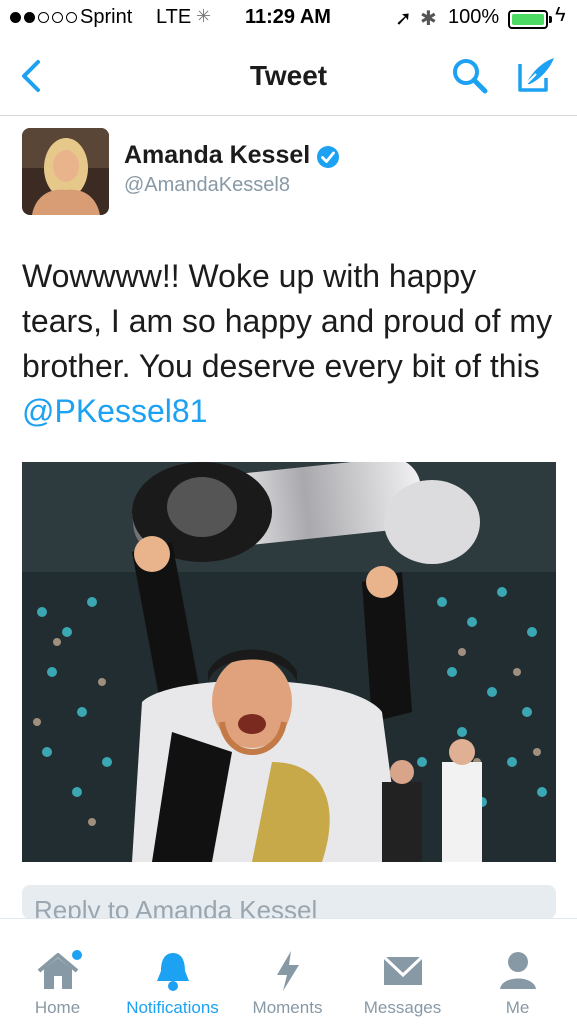  What do you see at coordinates (530, 19) in the screenshot?
I see `battery-icon` at bounding box center [530, 19].